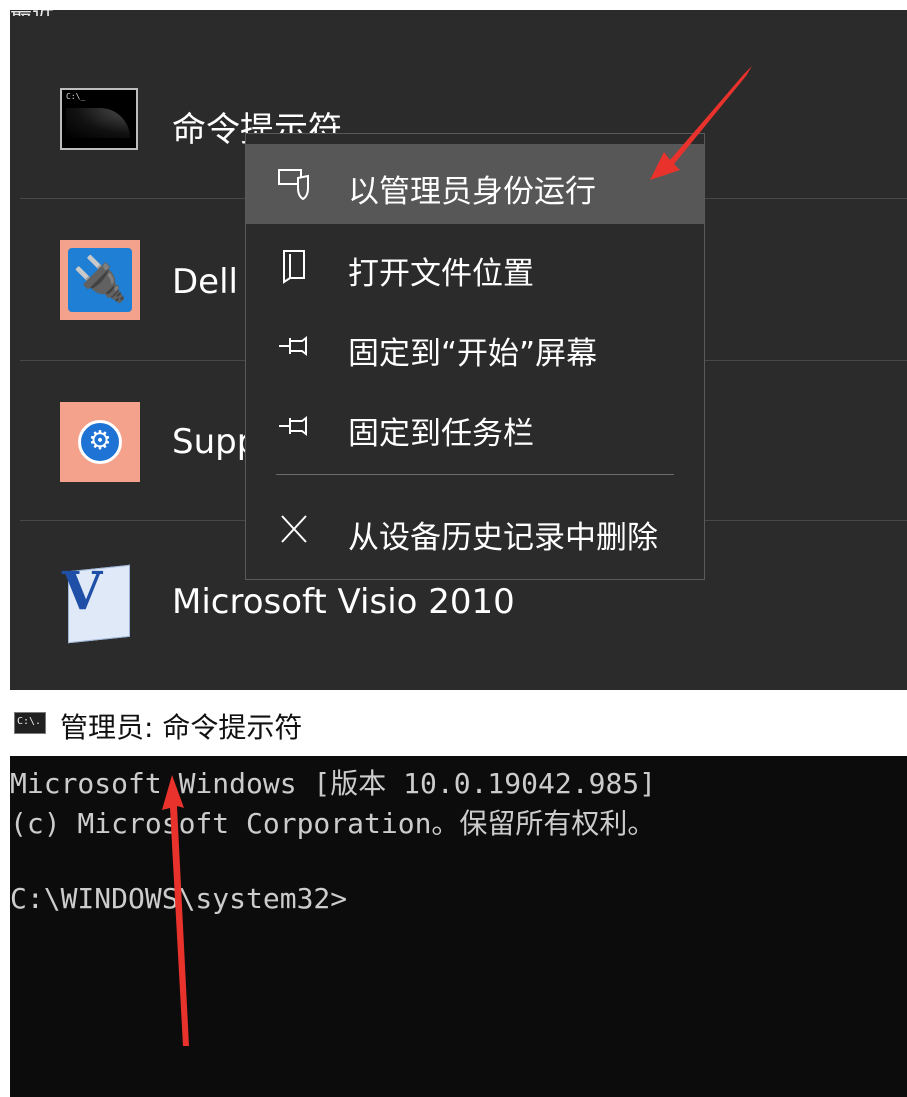  I want to click on dell-power-plug-icon: 🔌, so click(100, 280).